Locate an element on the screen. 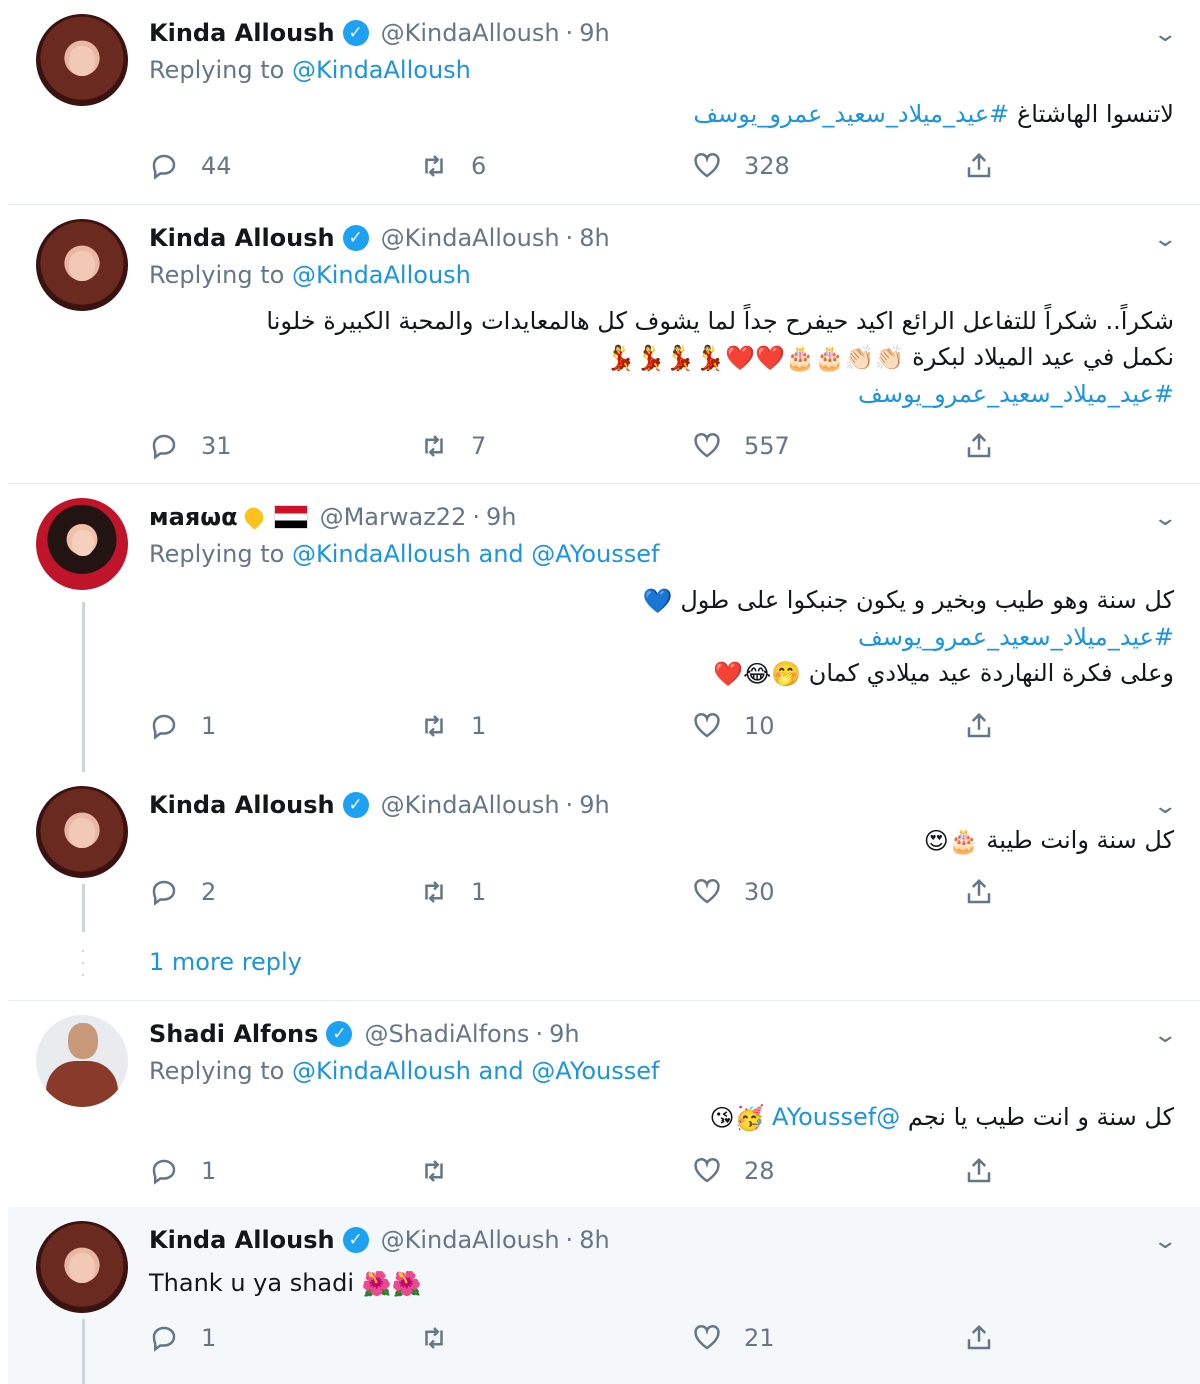 The height and width of the screenshot is (1384, 1200). more-replies-link: 1 more reply is located at coordinates (225, 962).